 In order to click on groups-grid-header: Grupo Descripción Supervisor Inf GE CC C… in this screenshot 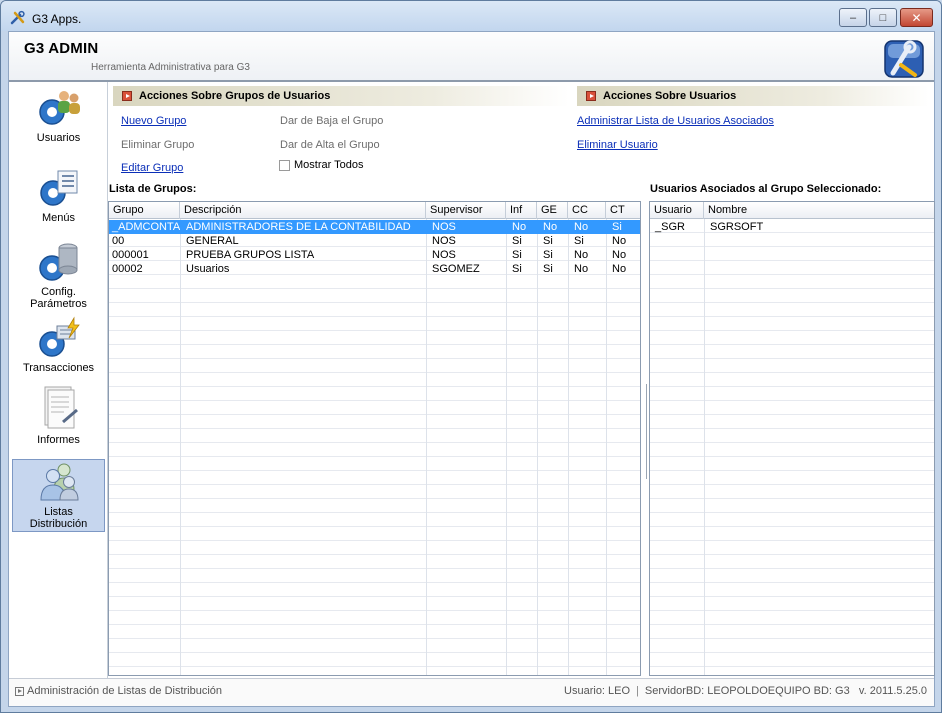, I will do `click(374, 210)`.